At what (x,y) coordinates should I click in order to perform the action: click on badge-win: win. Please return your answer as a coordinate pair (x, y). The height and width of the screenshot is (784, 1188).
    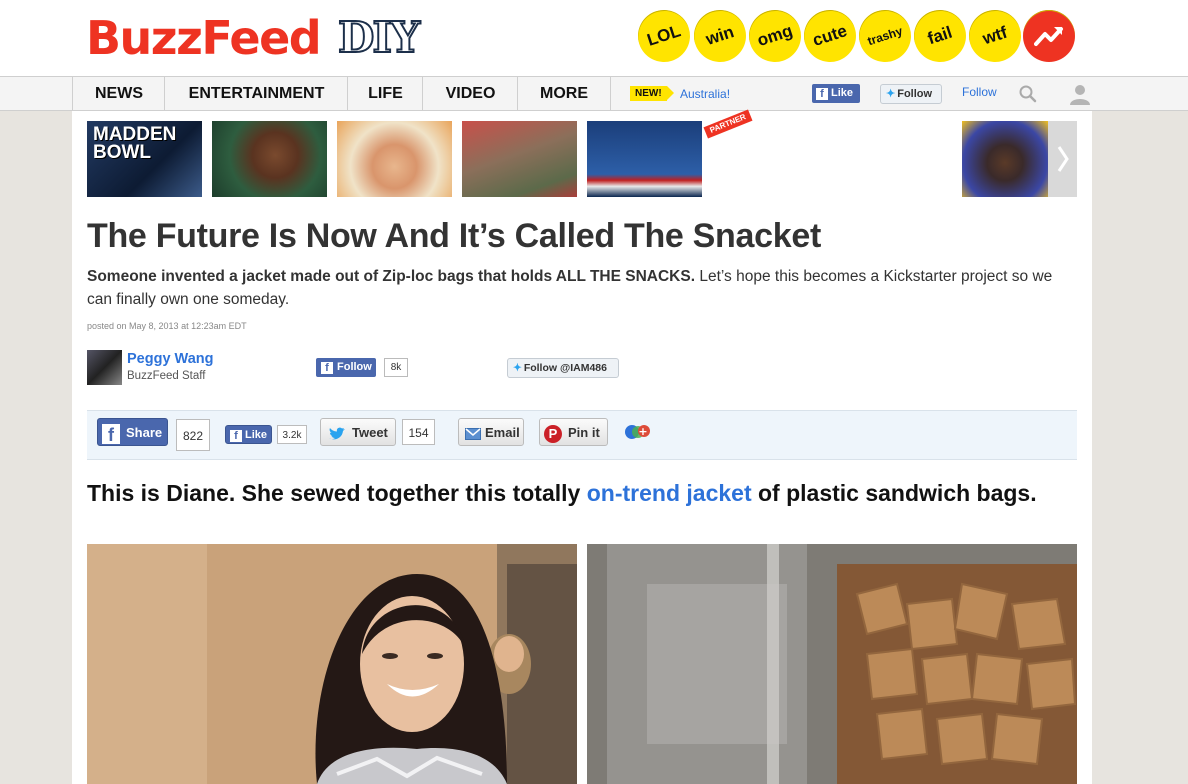
    Looking at the image, I should click on (720, 36).